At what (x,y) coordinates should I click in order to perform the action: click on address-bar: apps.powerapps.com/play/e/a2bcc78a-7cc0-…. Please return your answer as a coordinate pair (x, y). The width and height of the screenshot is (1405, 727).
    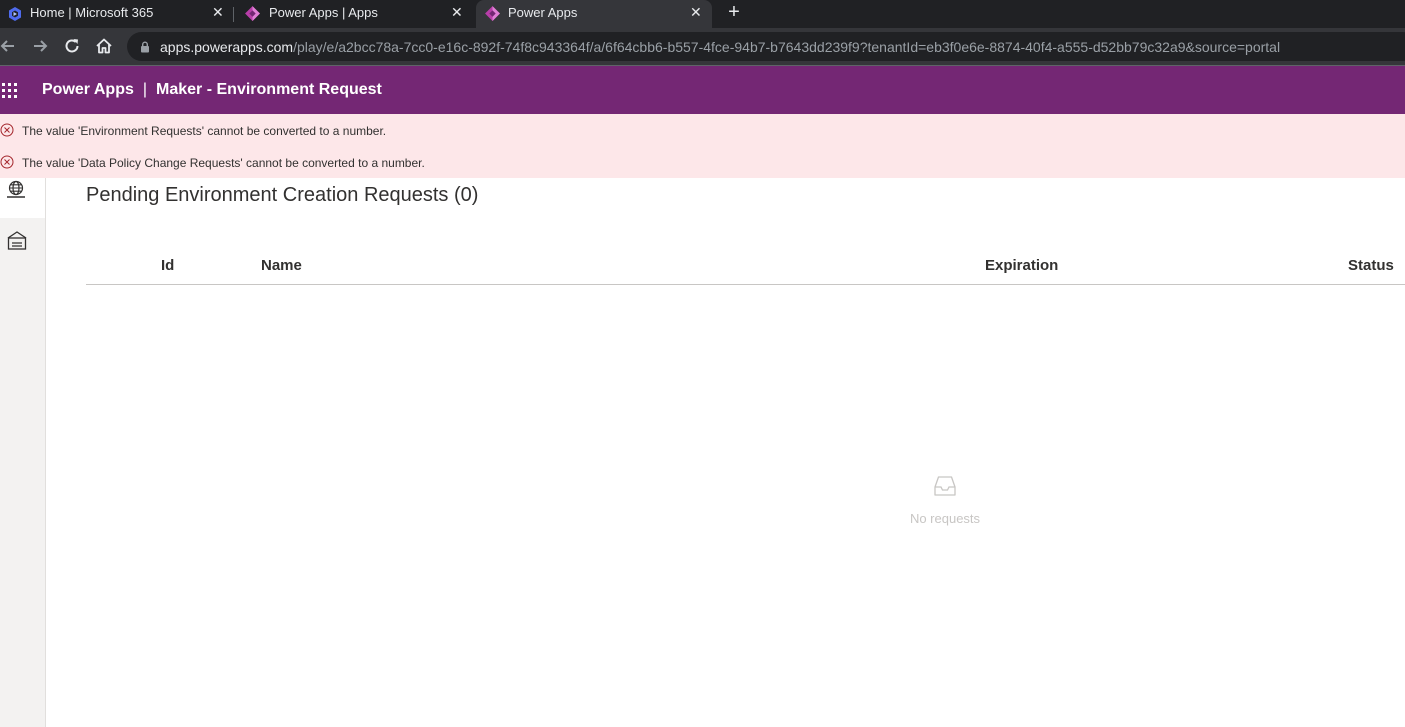
    Looking at the image, I should click on (766, 46).